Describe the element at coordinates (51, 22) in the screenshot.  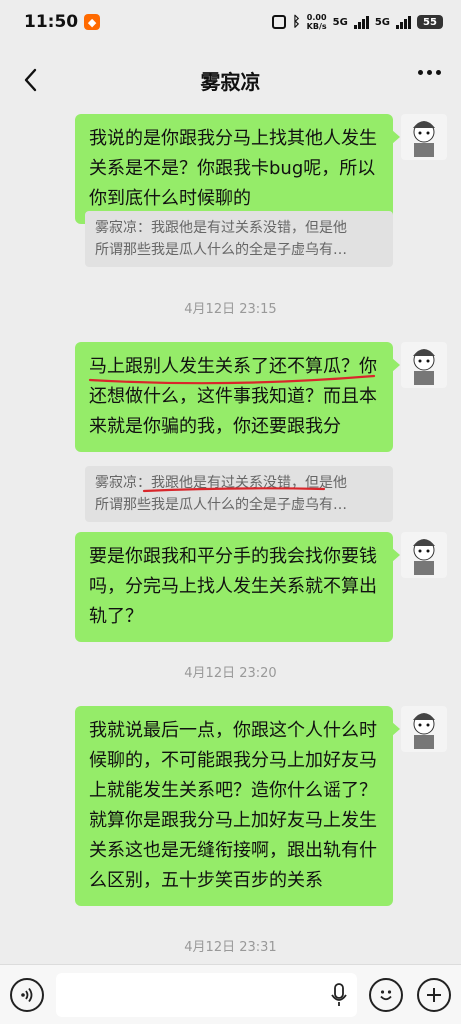
I see `status-time: 11:50` at that location.